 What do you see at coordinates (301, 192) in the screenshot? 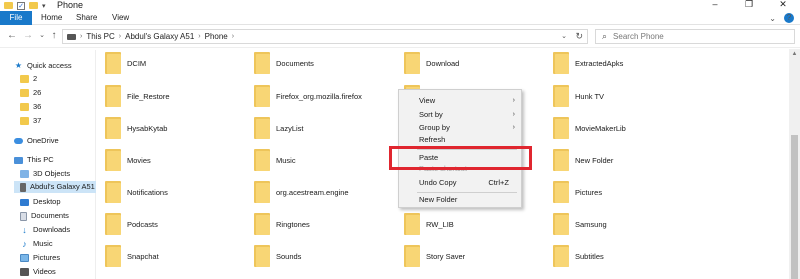
I see `folder-item: org.acestream.engine` at bounding box center [301, 192].